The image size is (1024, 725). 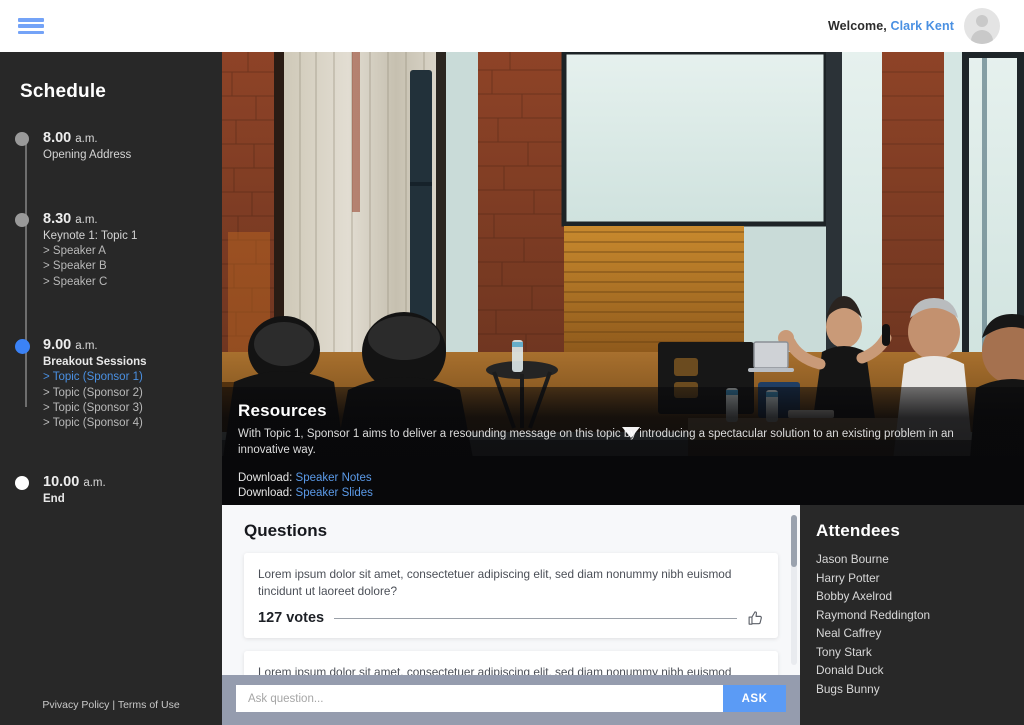 I want to click on welcome-label: Welcome, Clark Kent, so click(x=891, y=26).